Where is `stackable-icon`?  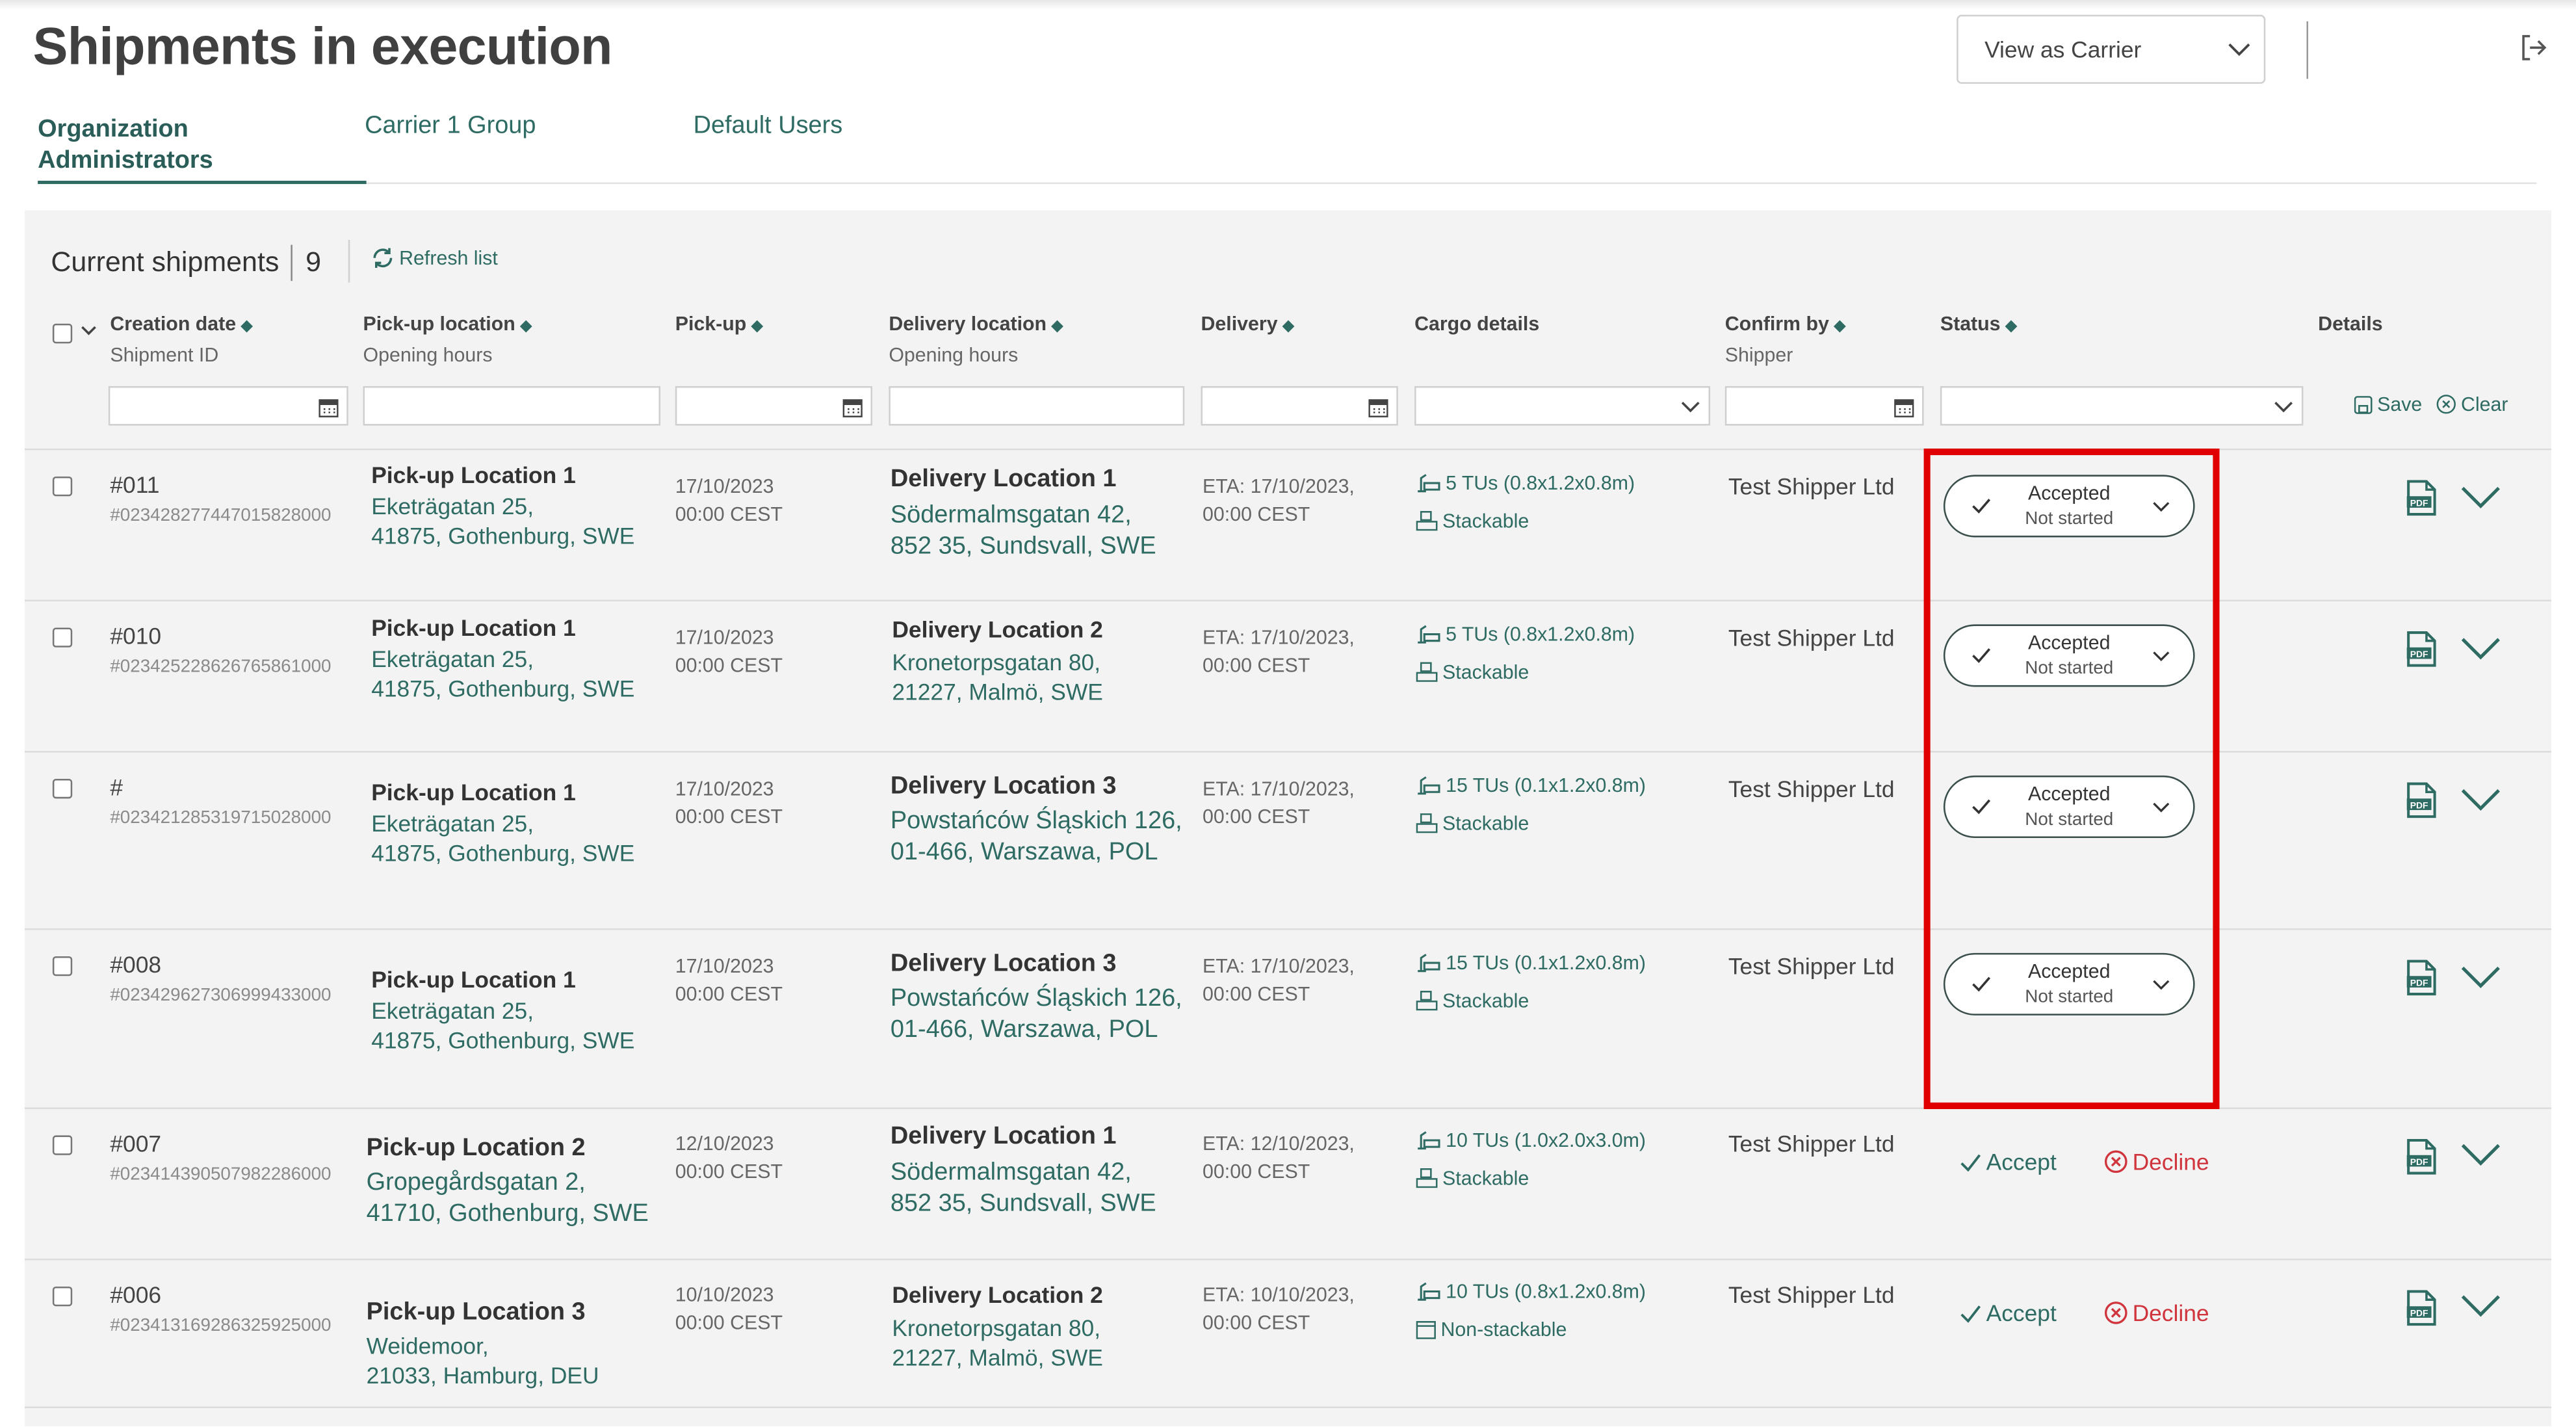 stackable-icon is located at coordinates (1427, 672).